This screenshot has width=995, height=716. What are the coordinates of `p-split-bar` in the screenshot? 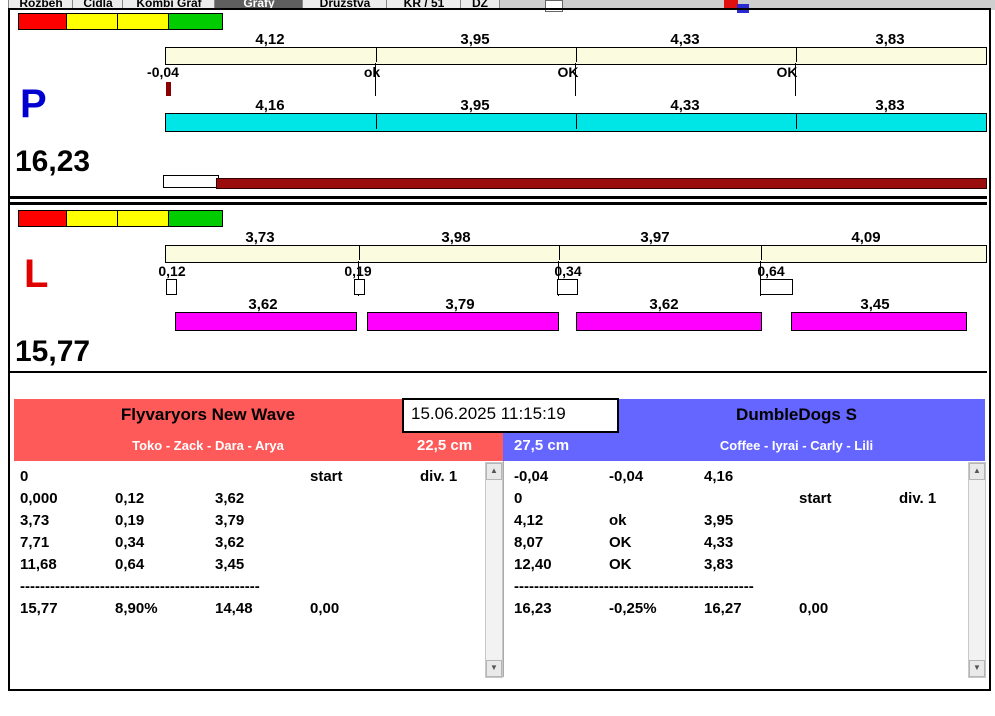 It's located at (576, 56).